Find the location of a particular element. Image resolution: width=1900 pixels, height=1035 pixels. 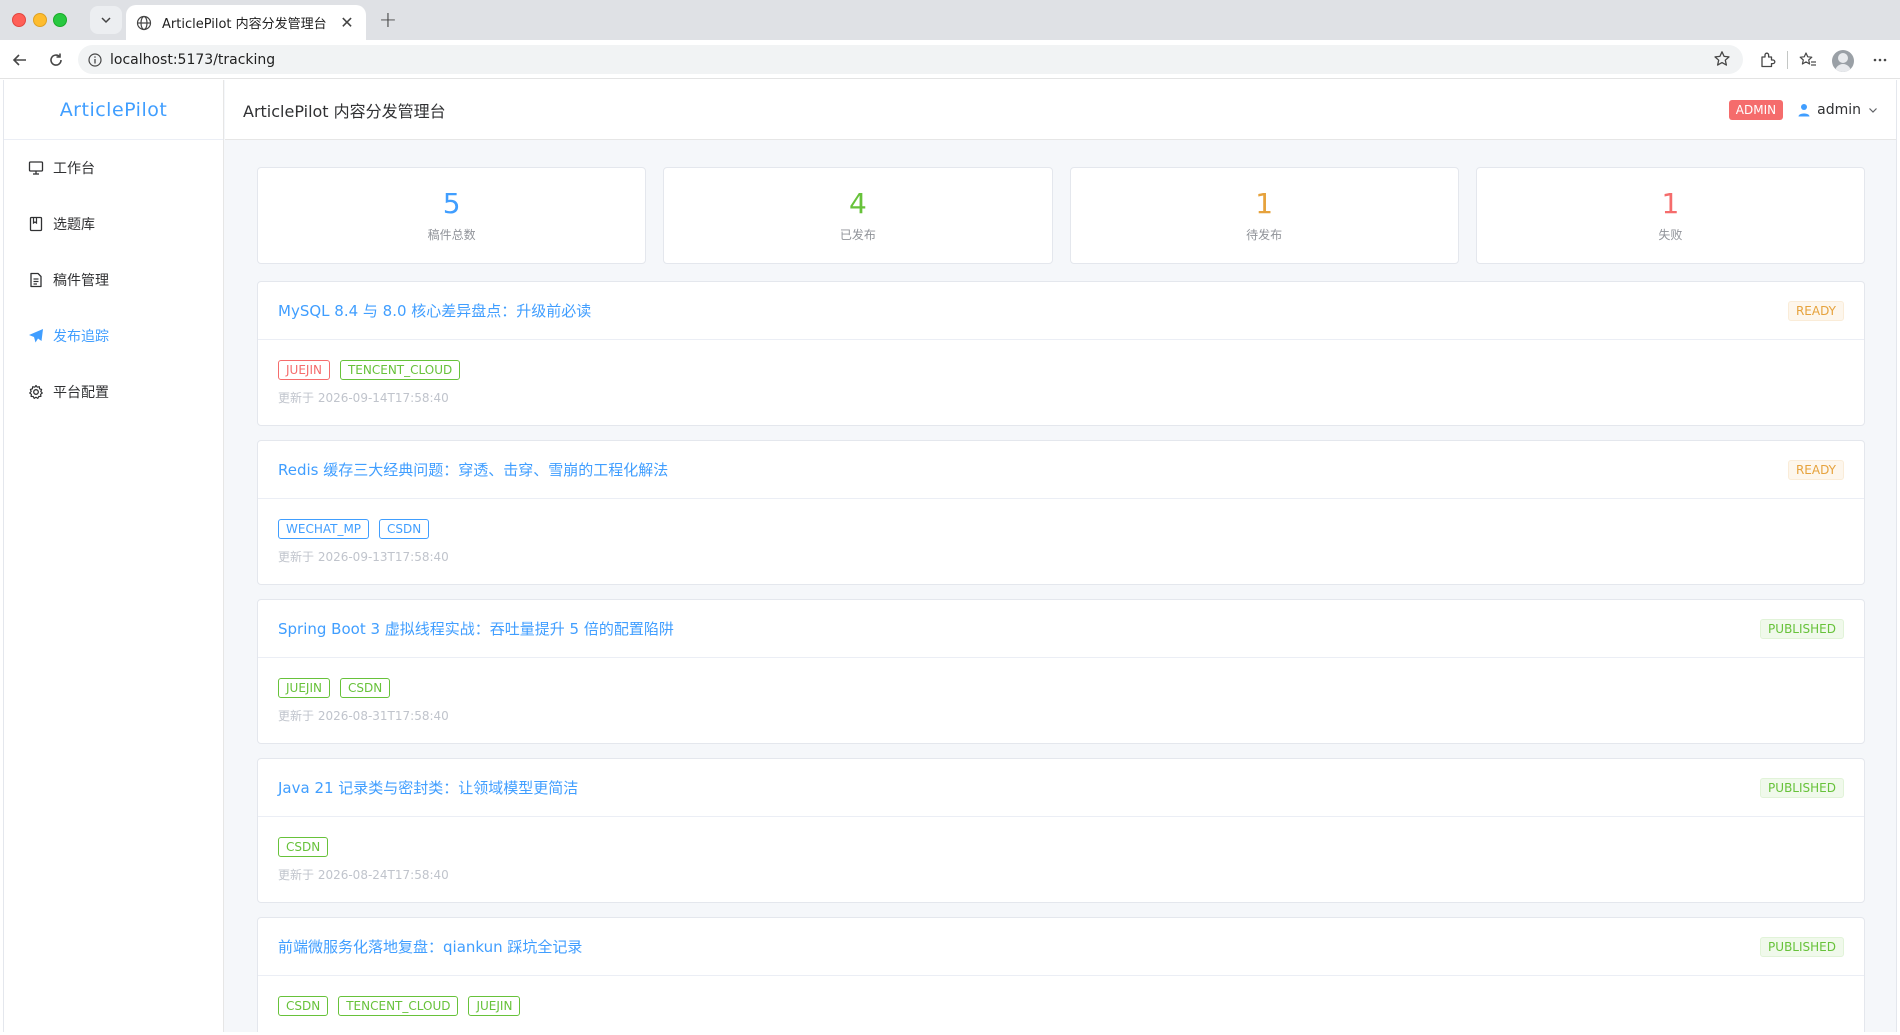

profile-avatar is located at coordinates (1843, 61).